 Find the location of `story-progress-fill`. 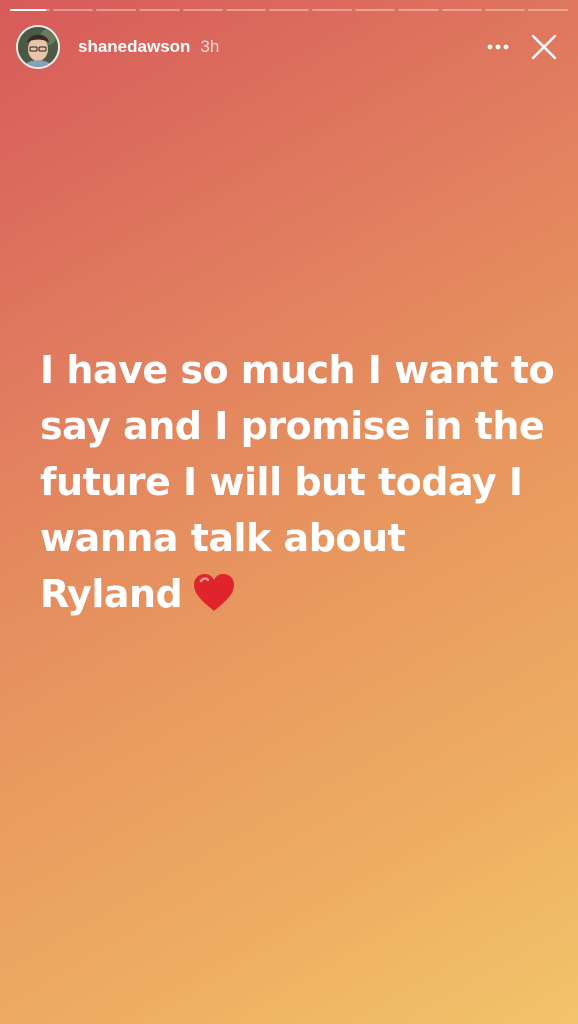

story-progress-fill is located at coordinates (28, 10).